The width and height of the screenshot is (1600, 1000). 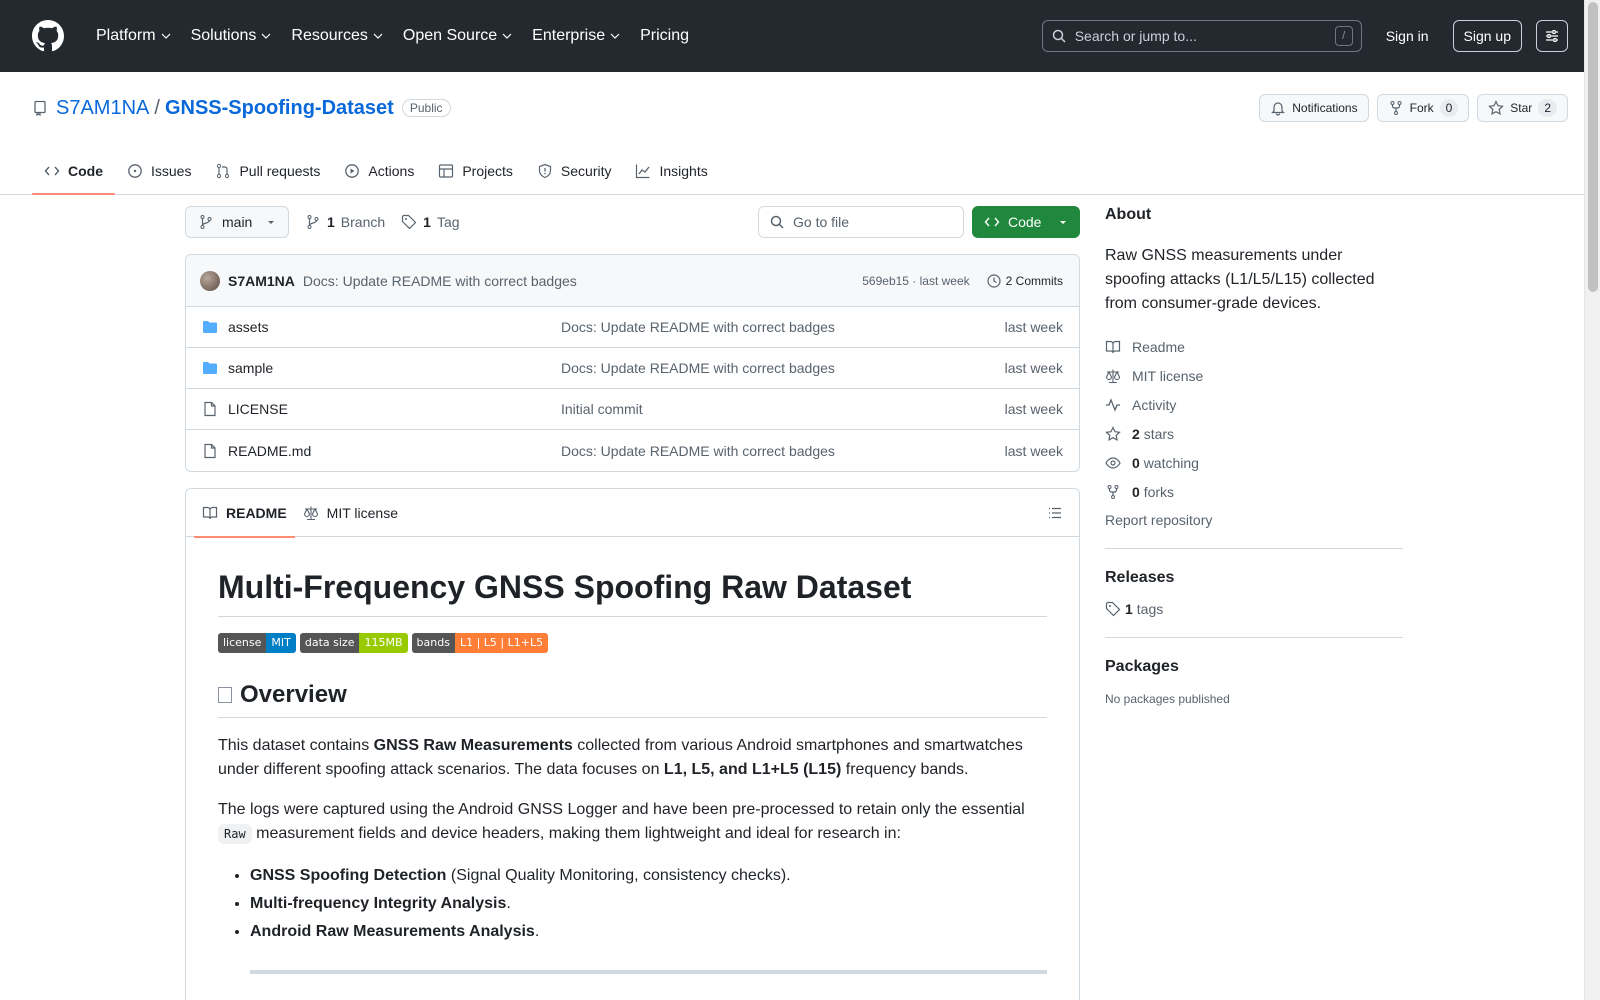 What do you see at coordinates (159, 171) in the screenshot?
I see `tab-issues: Issues` at bounding box center [159, 171].